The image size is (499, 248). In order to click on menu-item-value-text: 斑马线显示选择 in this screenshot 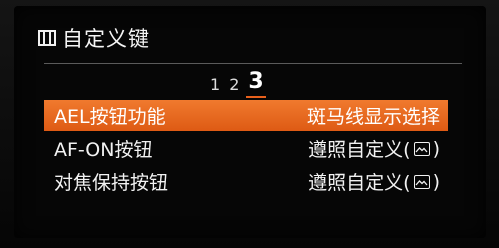, I will do `click(373, 117)`.